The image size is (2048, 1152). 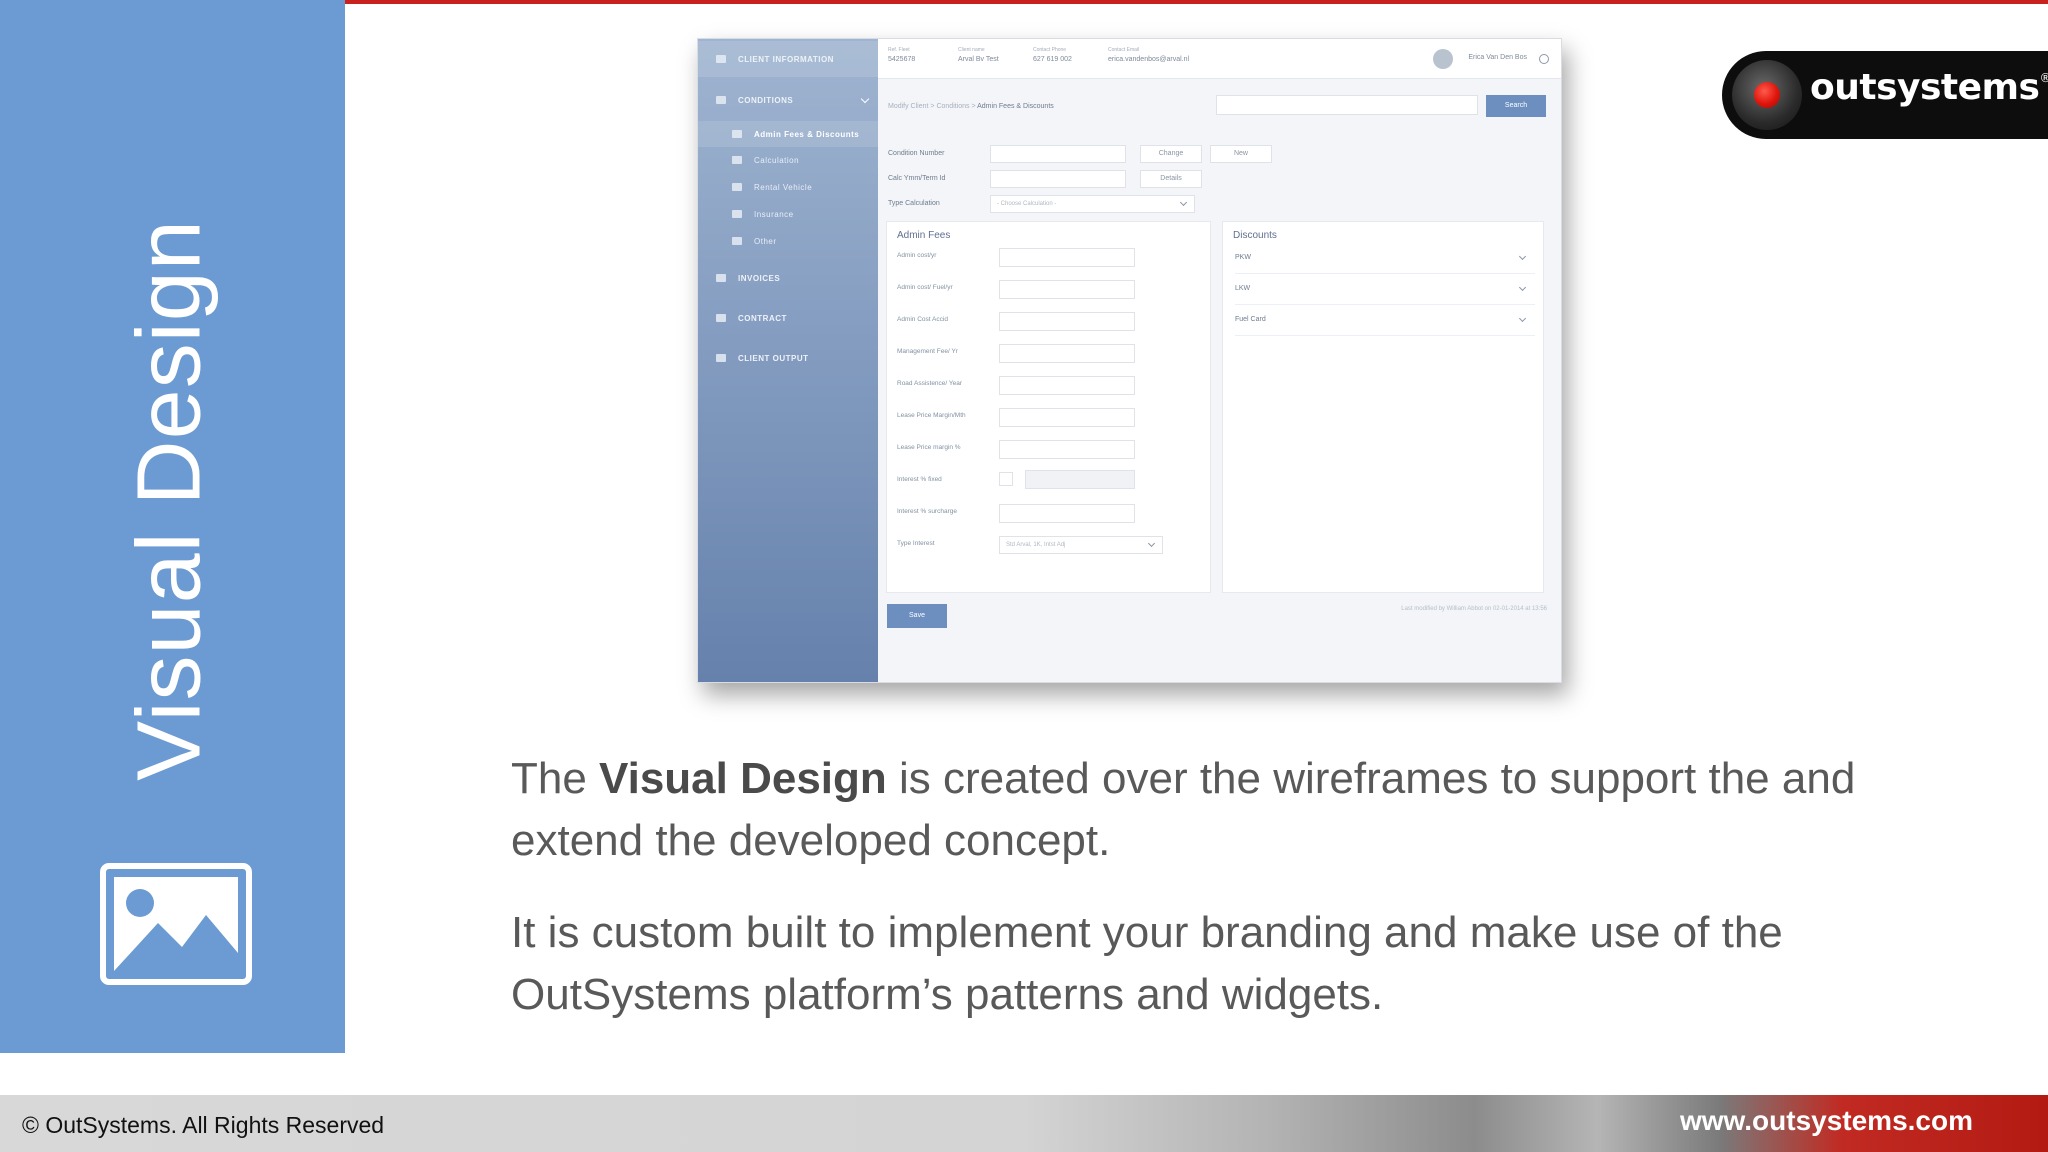 What do you see at coordinates (737, 214) in the screenshot?
I see `document-icon` at bounding box center [737, 214].